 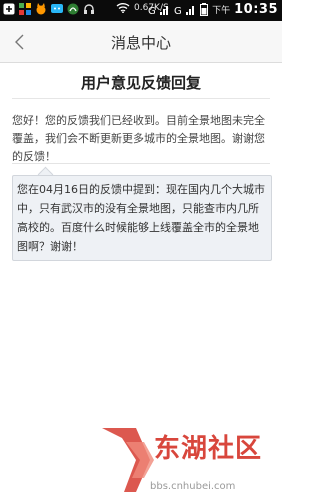 I want to click on app-grid-icon, so click(x=25, y=9).